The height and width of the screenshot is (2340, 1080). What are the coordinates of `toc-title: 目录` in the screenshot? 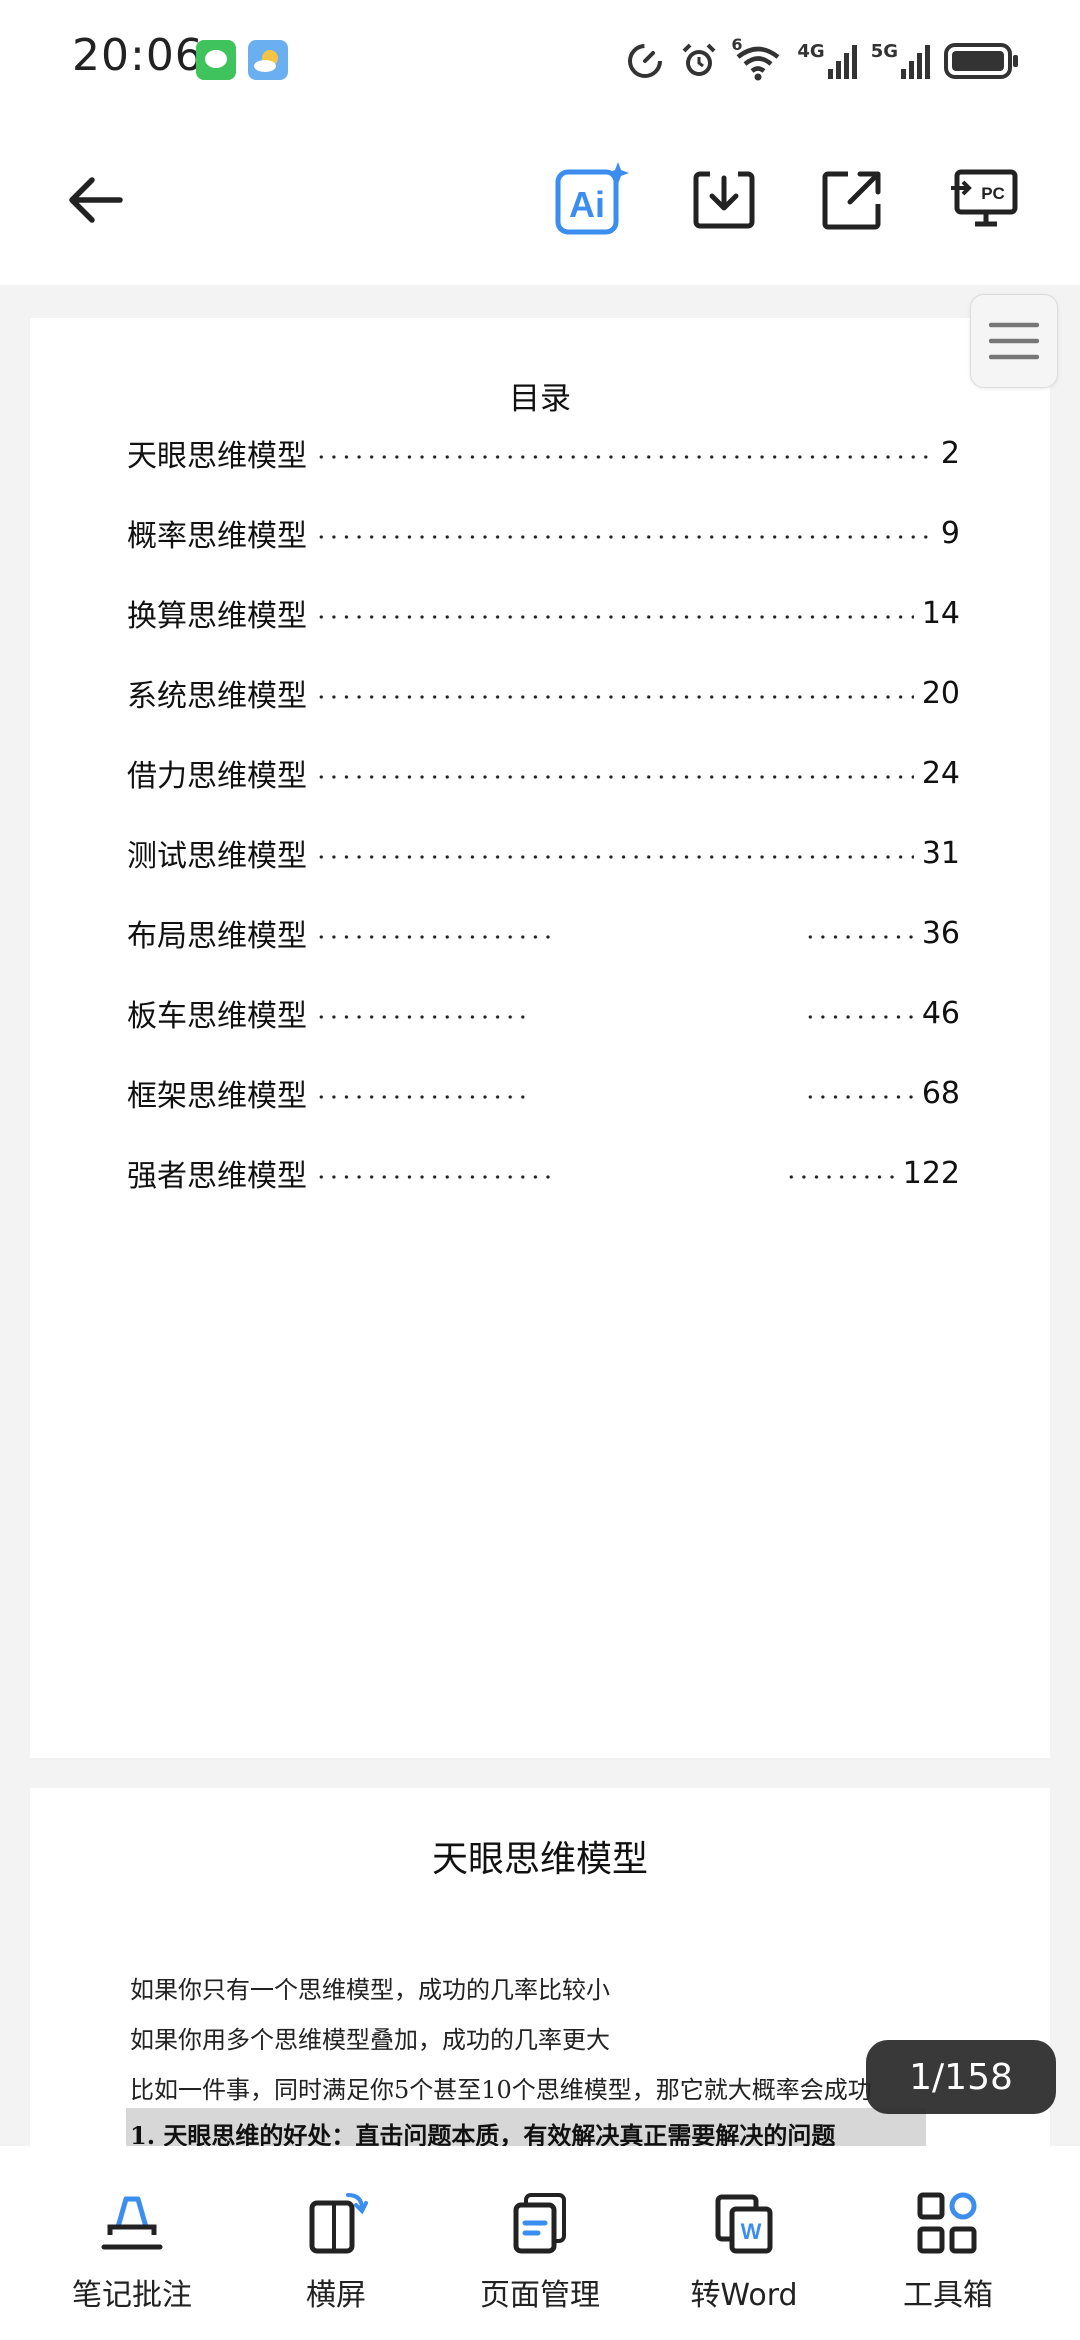 It's located at (540, 399).